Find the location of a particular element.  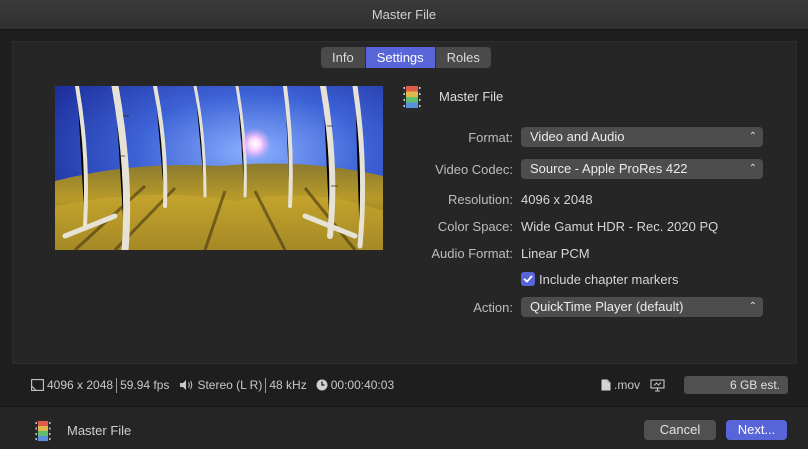

tab-settings: Settings is located at coordinates (400, 57).